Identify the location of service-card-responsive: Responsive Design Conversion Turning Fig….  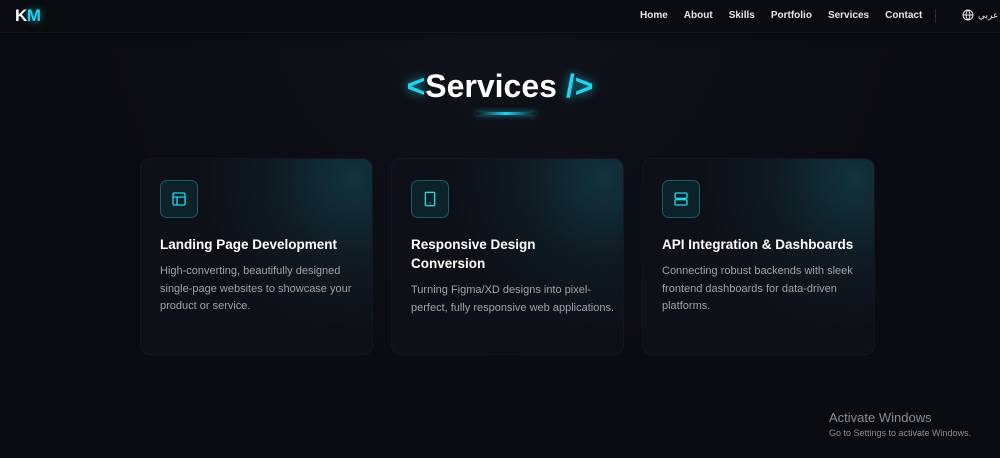
(507, 256).